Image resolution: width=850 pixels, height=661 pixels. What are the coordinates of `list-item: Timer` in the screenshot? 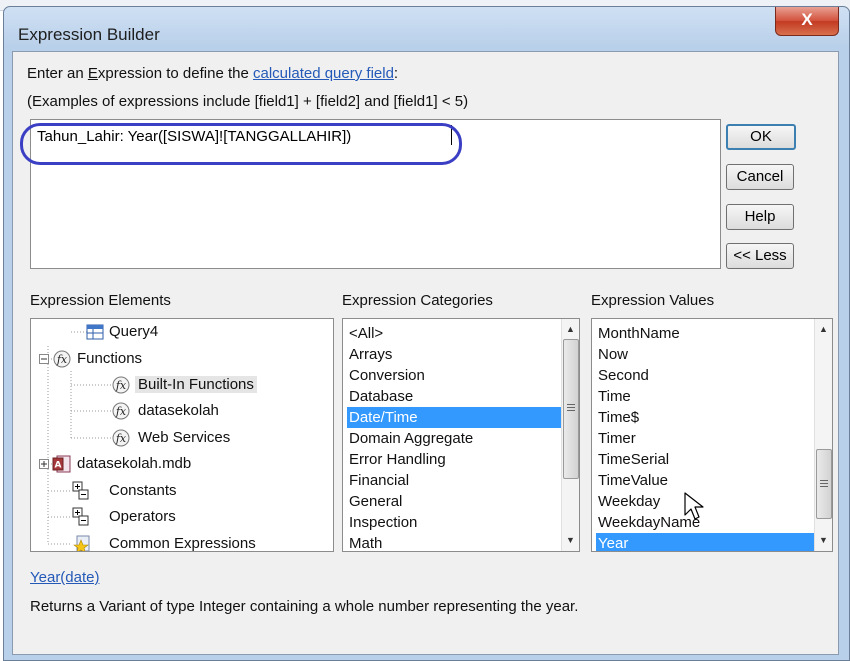 It's located at (705, 438).